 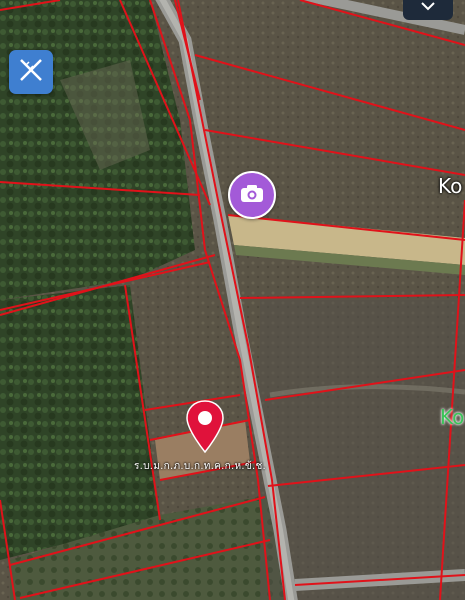 I want to click on photo-marker, so click(x=252, y=195).